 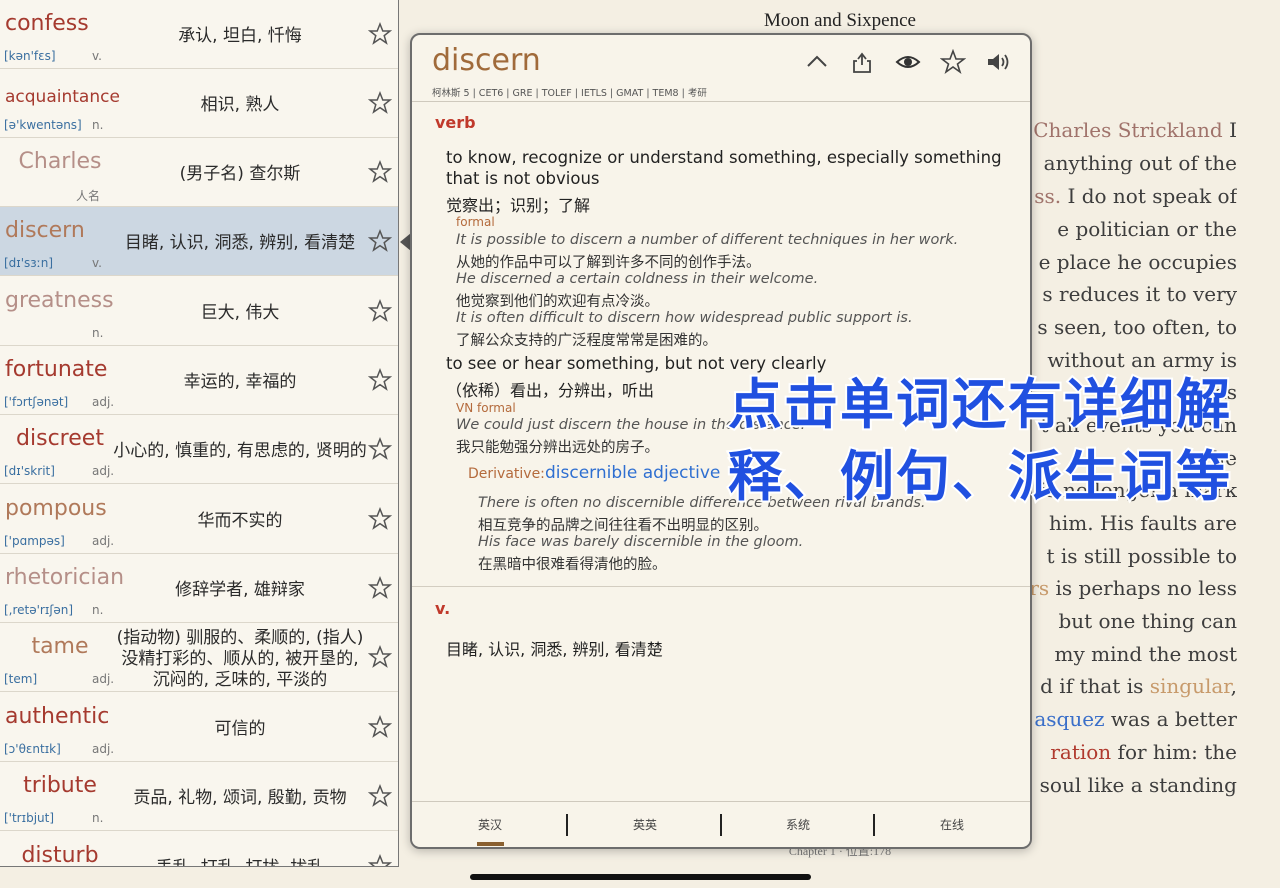 I want to click on word-headword: discern, so click(x=59, y=230).